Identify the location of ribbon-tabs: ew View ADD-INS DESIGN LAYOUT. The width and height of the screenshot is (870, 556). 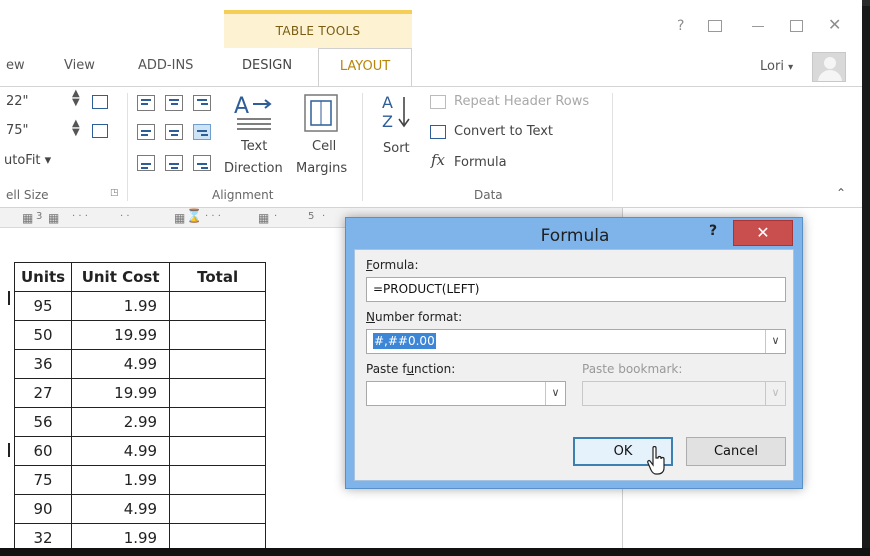
(431, 67).